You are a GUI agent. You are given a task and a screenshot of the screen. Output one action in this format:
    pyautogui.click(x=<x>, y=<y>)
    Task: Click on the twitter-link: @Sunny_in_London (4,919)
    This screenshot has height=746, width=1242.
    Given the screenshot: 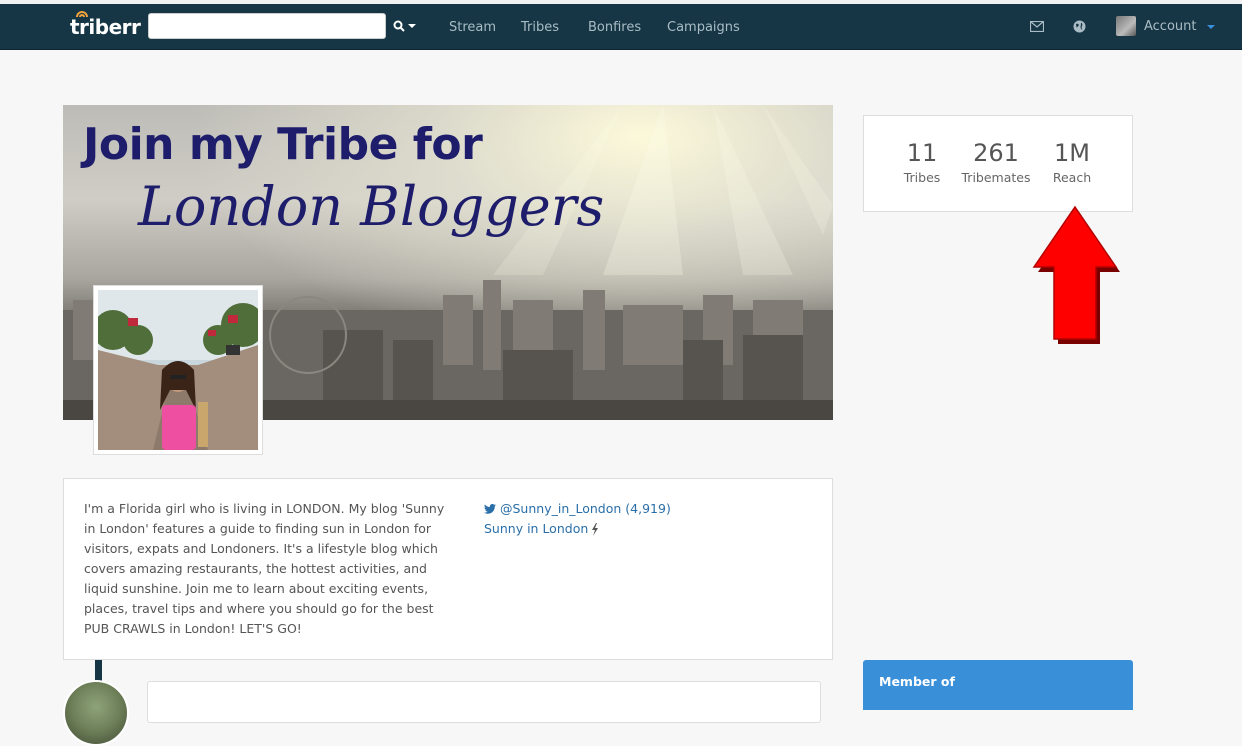 What is the action you would take?
    pyautogui.click(x=585, y=509)
    